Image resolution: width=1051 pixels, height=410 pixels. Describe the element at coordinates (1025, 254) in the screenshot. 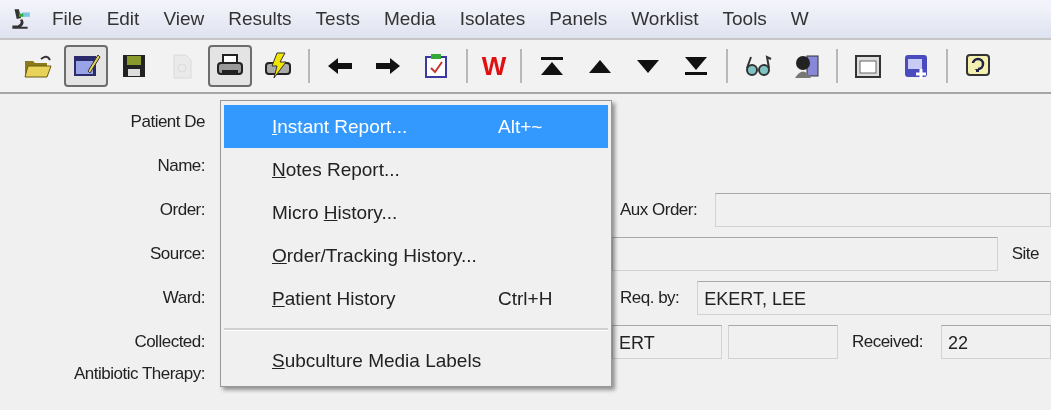

I see `field-label: Site` at that location.